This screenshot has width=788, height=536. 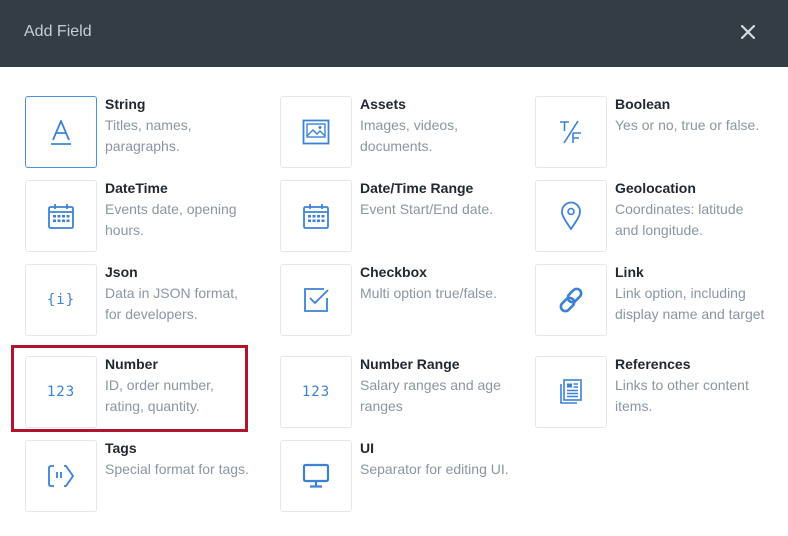 I want to click on field-option-name: Tags, so click(x=121, y=448).